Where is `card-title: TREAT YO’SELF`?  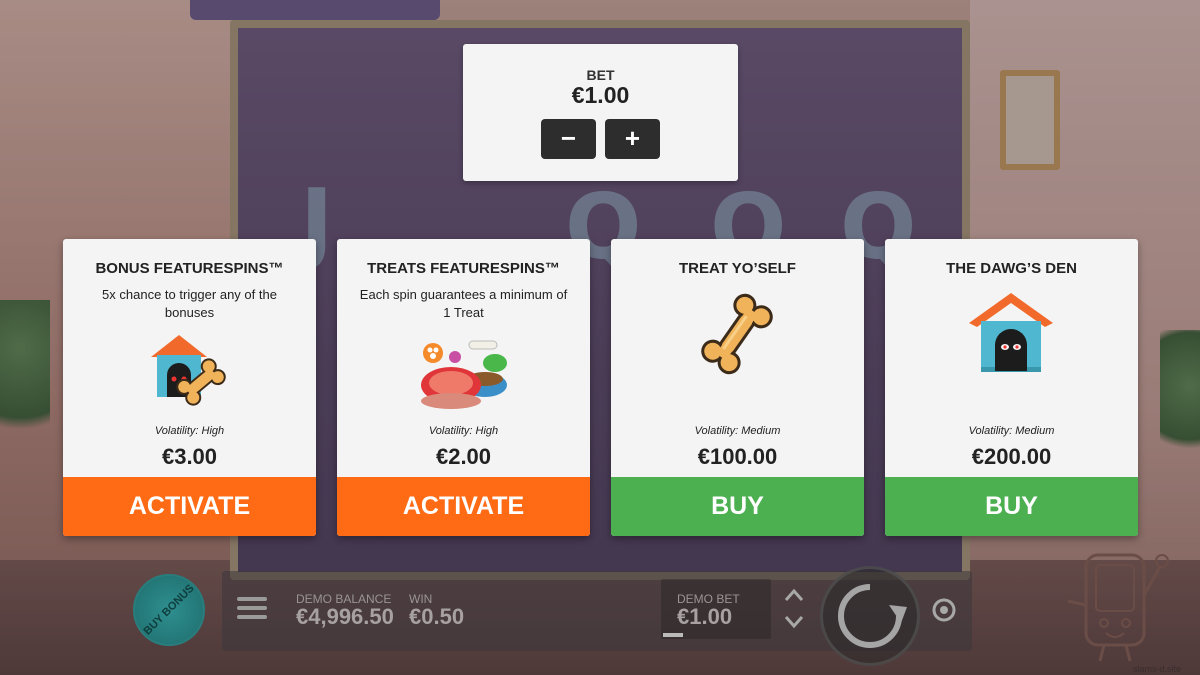 card-title: TREAT YO’SELF is located at coordinates (737, 268).